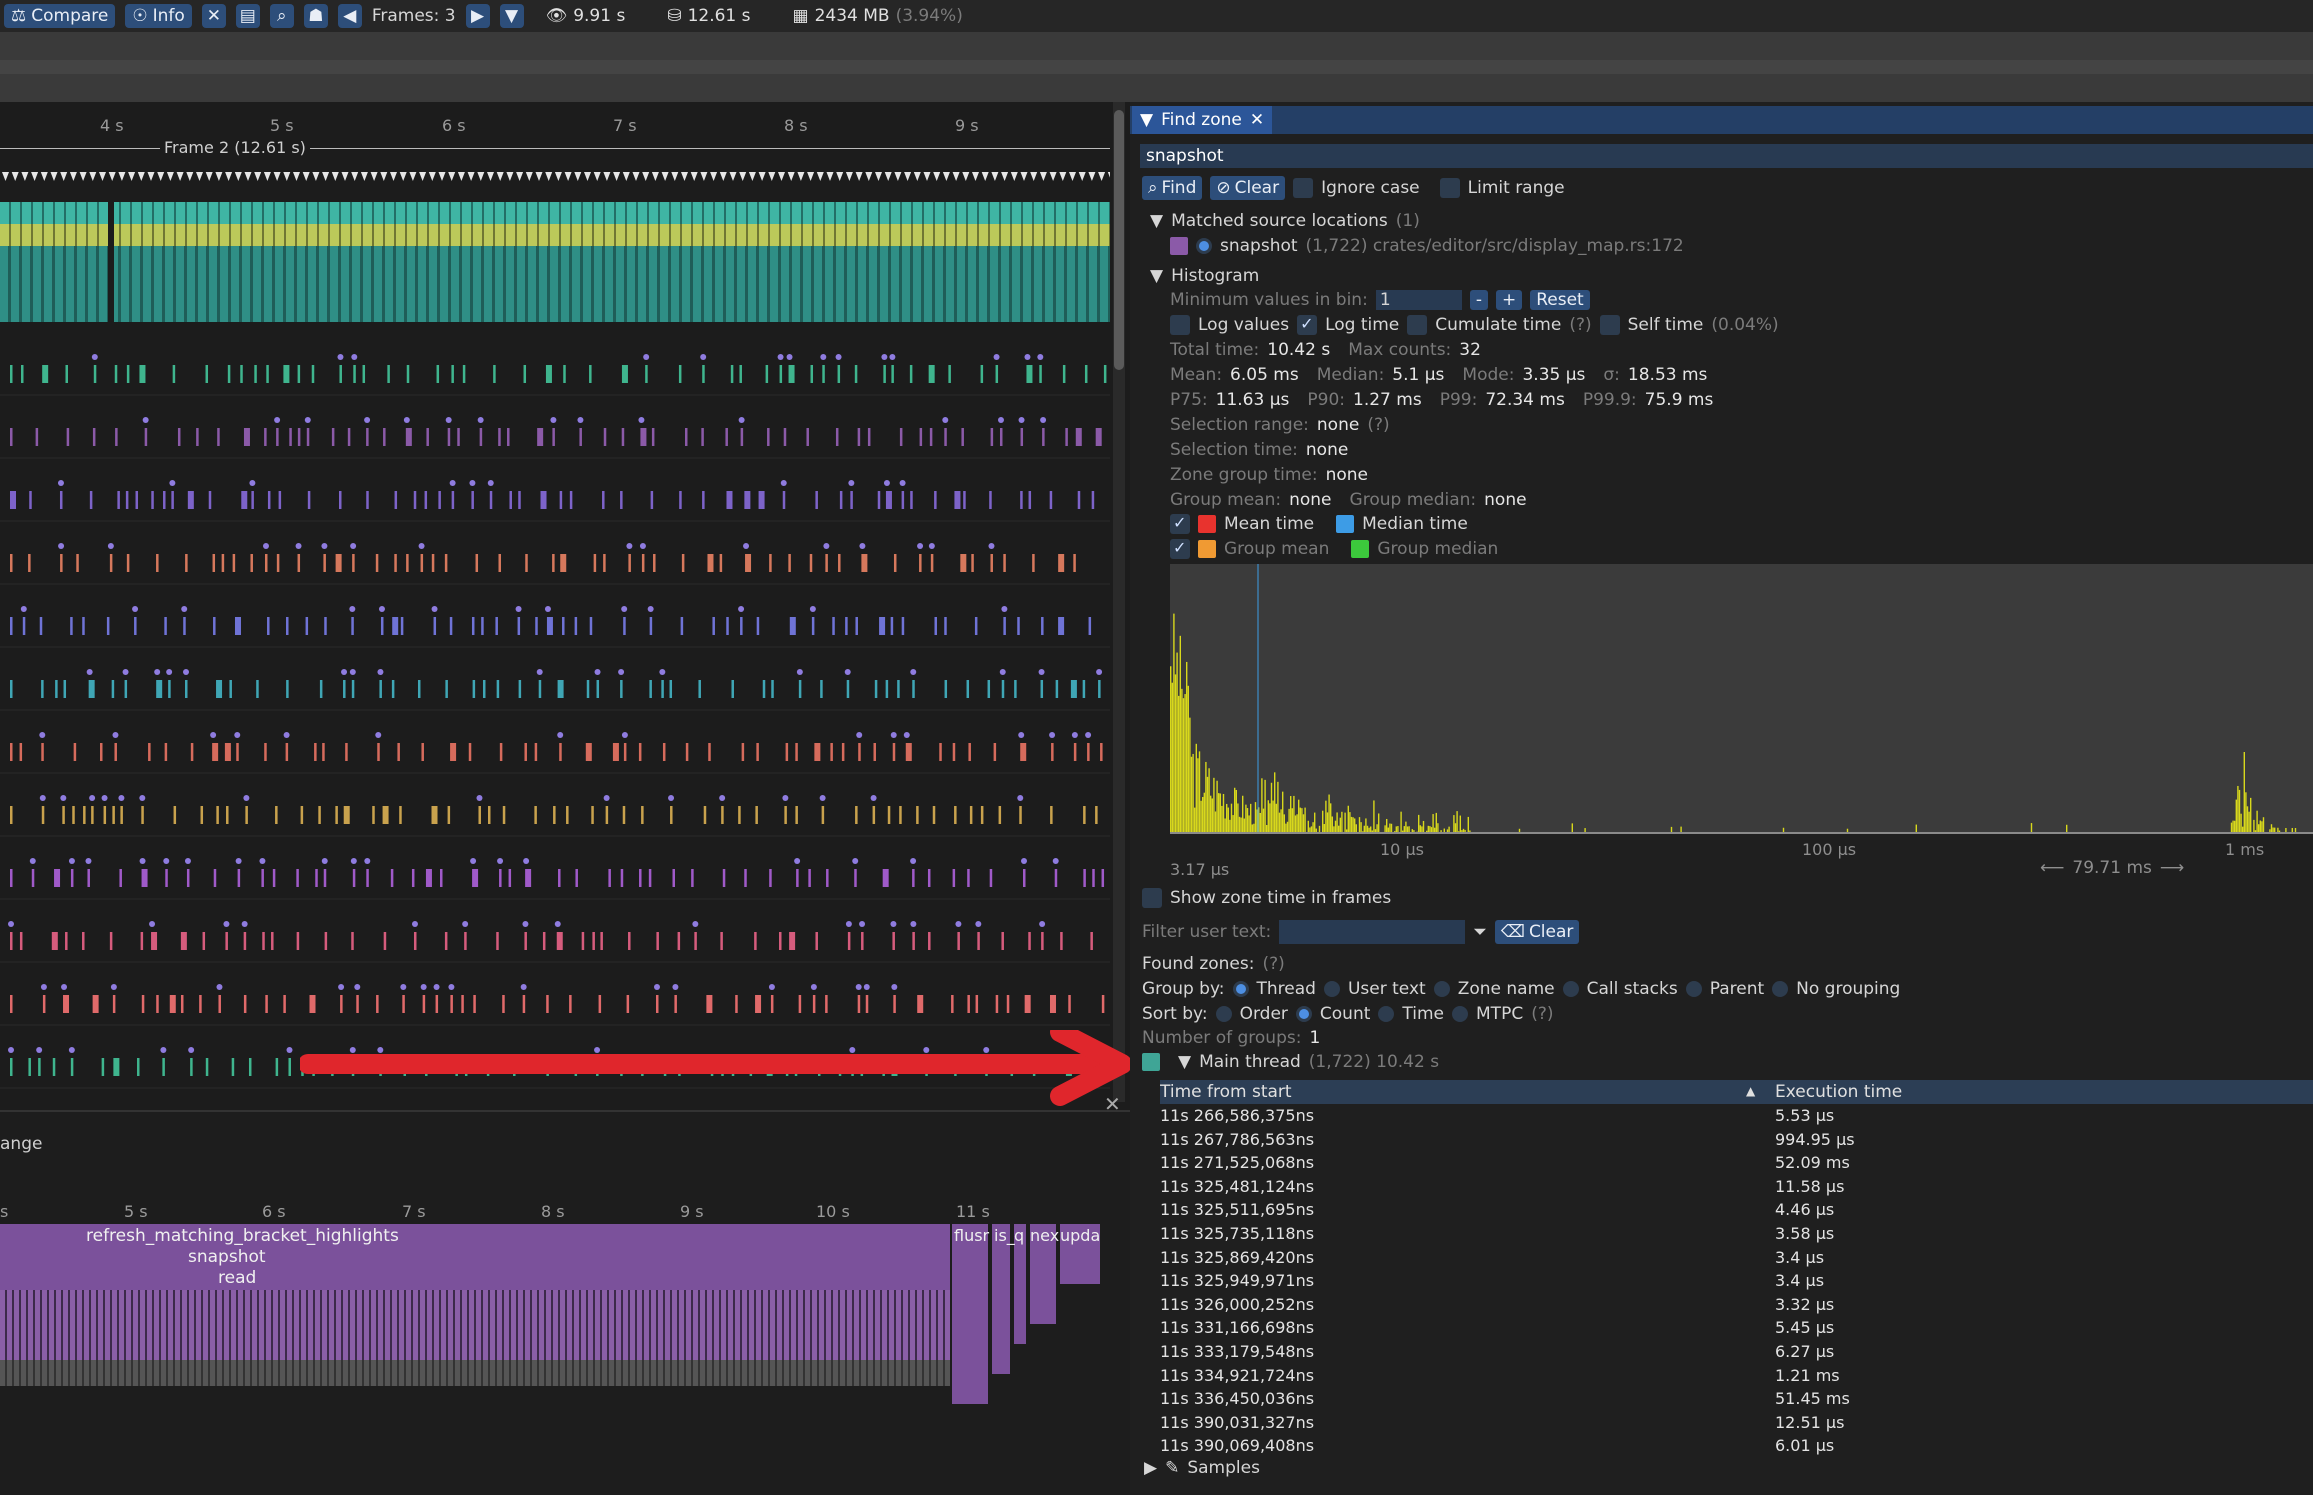  What do you see at coordinates (1480, 932) in the screenshot?
I see `filter-icon: ⏷` at bounding box center [1480, 932].